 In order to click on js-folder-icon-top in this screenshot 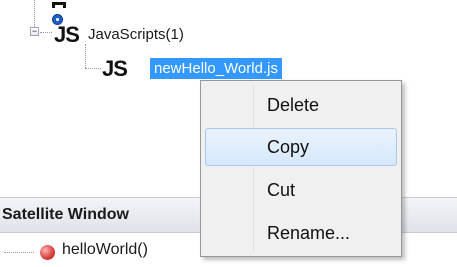, I will do `click(59, 5)`.